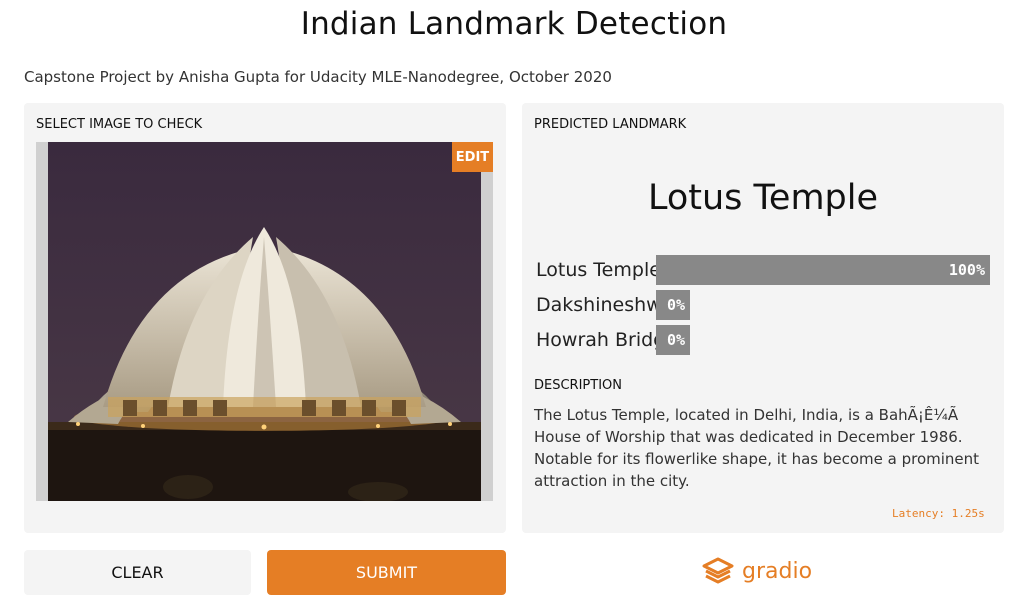  Describe the element at coordinates (763, 198) in the screenshot. I see `predicted-label: Lotus Temple` at that location.